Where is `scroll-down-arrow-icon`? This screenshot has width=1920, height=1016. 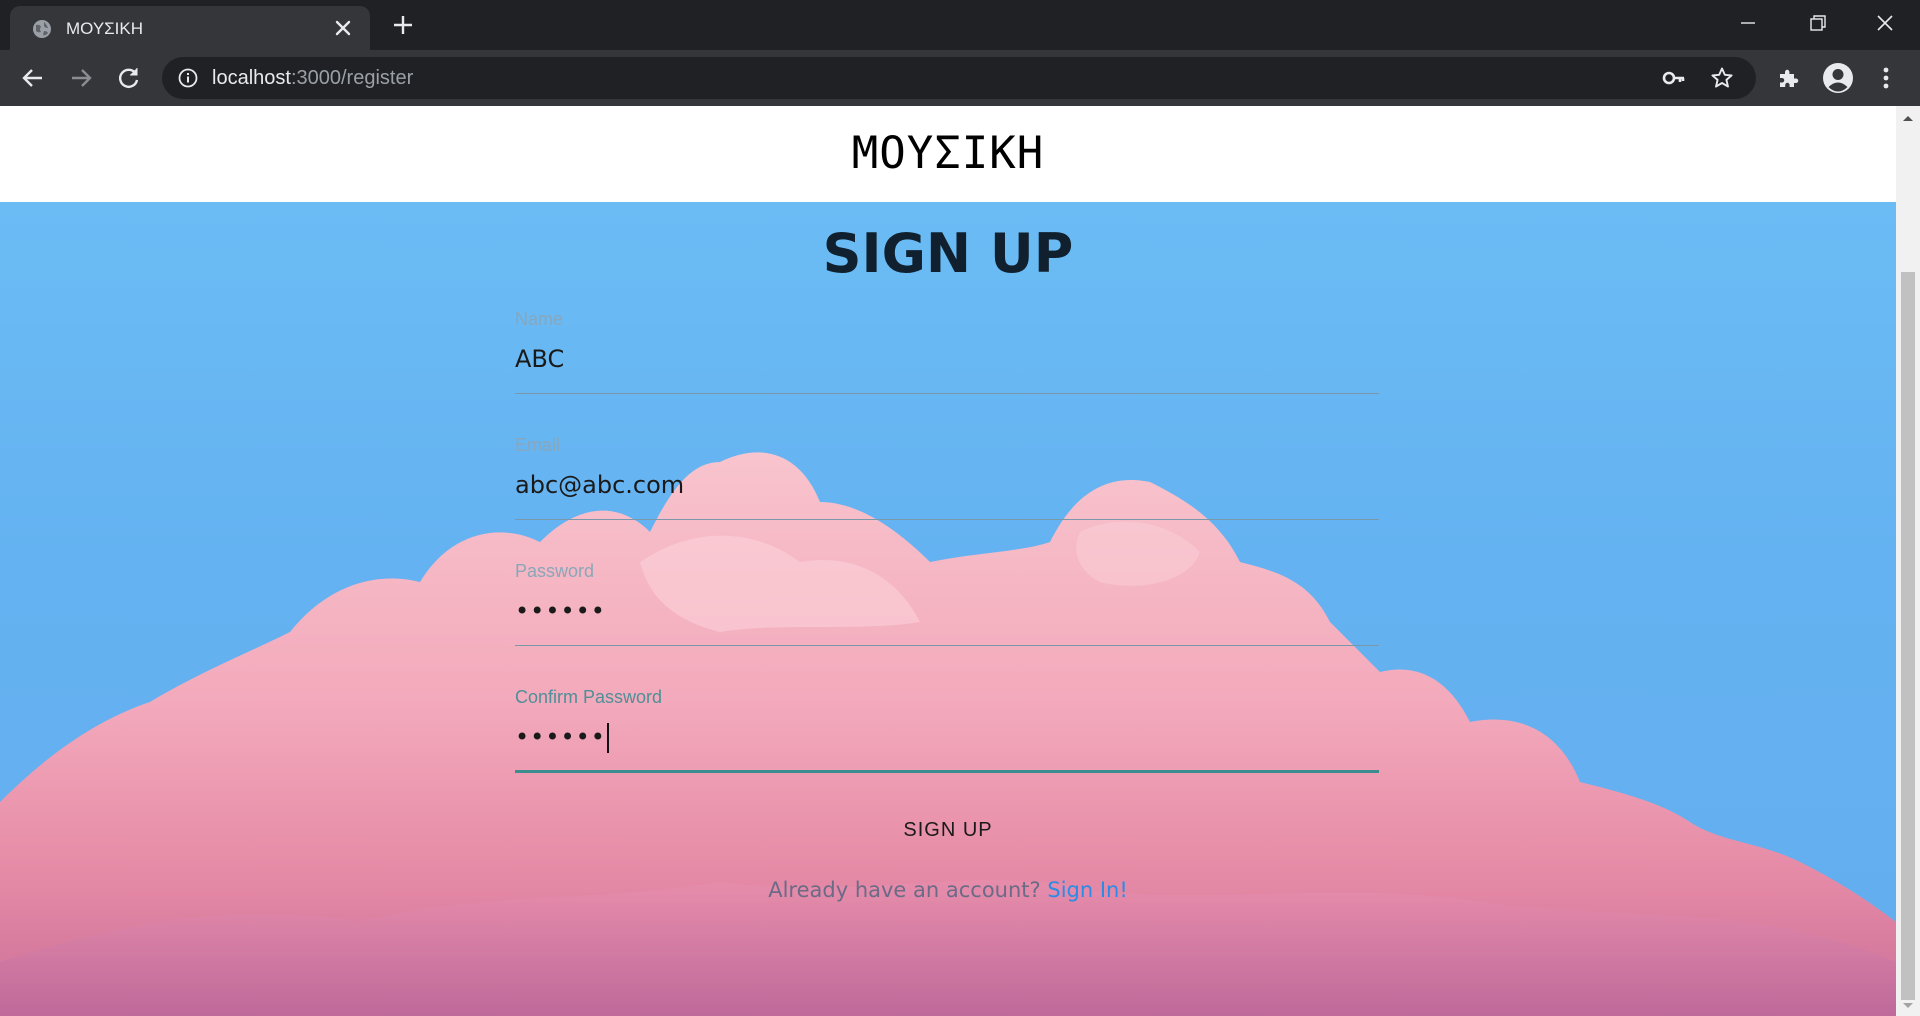 scroll-down-arrow-icon is located at coordinates (1908, 1006).